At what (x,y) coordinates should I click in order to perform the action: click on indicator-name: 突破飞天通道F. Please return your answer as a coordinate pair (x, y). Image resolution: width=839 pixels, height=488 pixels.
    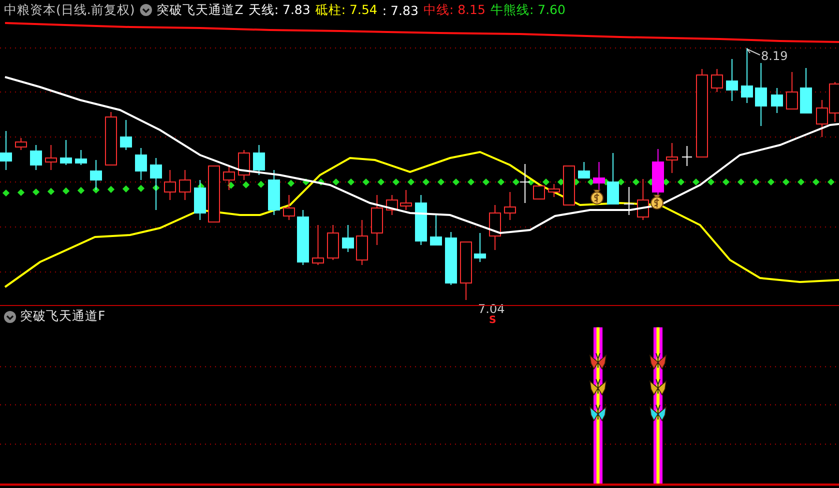
    Looking at the image, I should click on (63, 316).